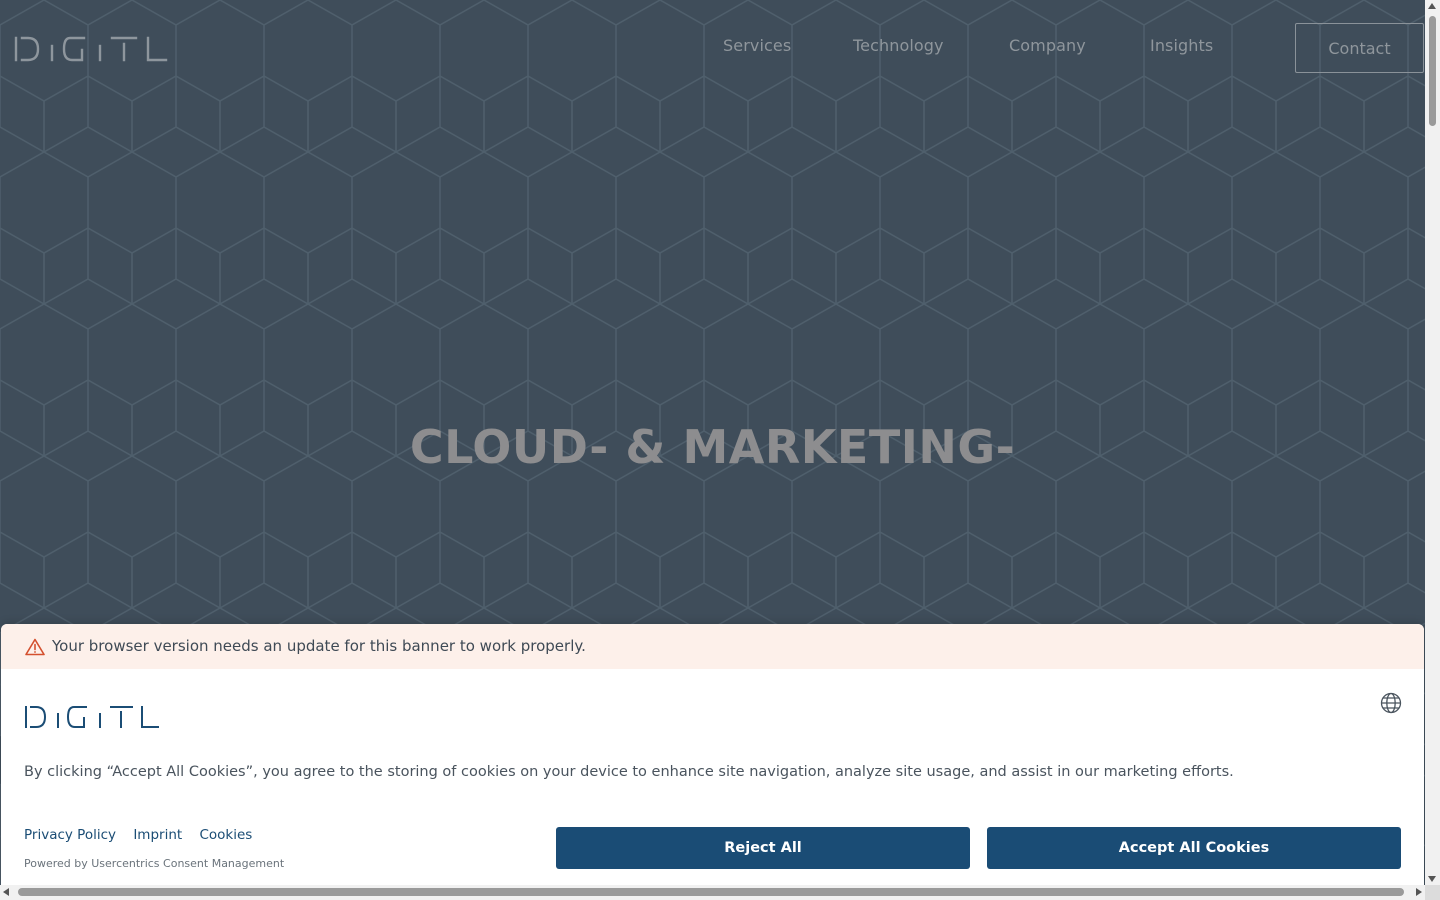  I want to click on reject-all-button: Reject All, so click(763, 848).